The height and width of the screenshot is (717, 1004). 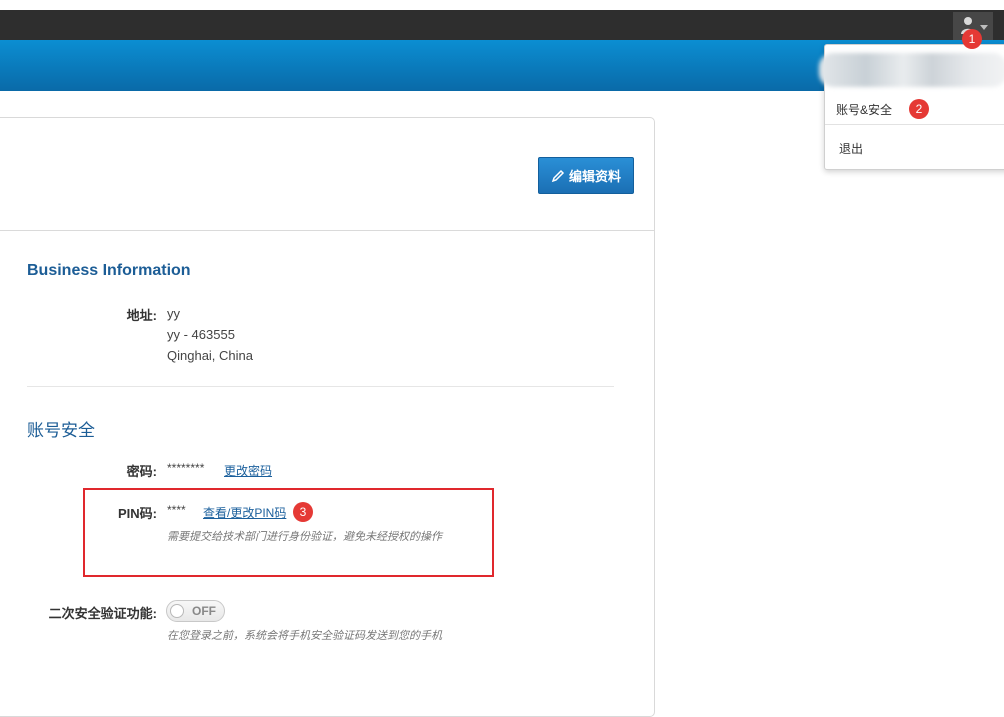 I want to click on change-password-link: 更改密码, so click(x=248, y=470).